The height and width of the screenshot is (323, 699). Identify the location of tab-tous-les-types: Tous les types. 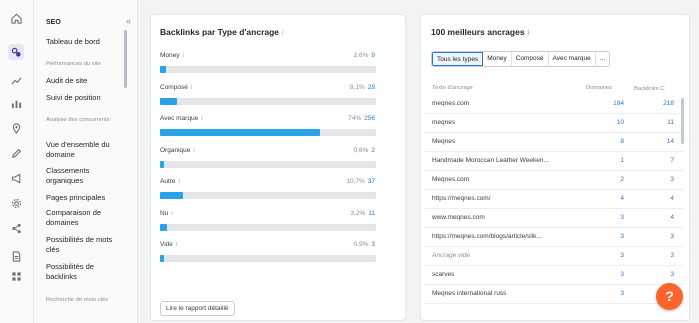
(458, 59).